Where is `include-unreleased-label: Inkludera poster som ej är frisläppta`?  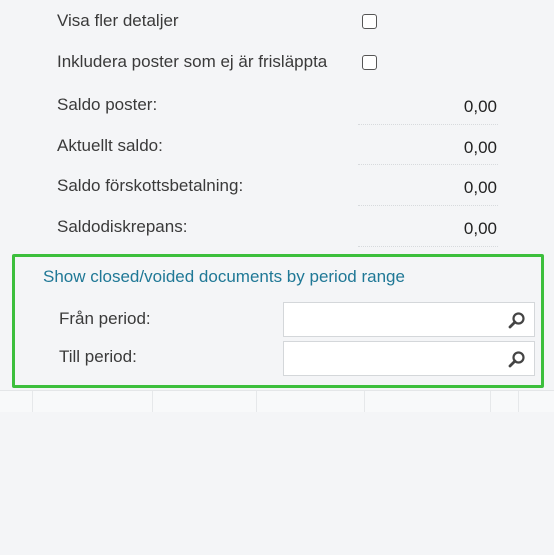
include-unreleased-label: Inkludera poster som ej är frisläppta is located at coordinates (192, 61).